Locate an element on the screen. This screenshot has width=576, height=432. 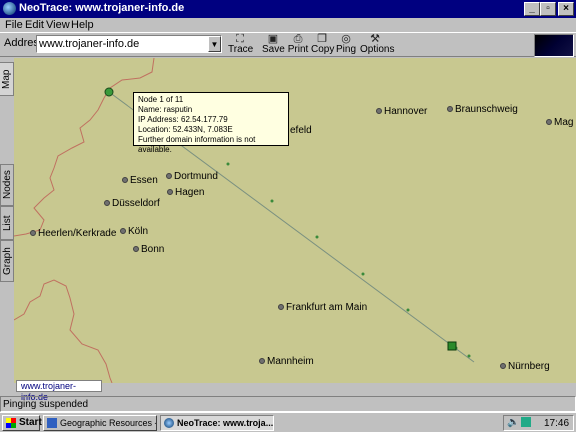
close-button: × is located at coordinates (566, 9).